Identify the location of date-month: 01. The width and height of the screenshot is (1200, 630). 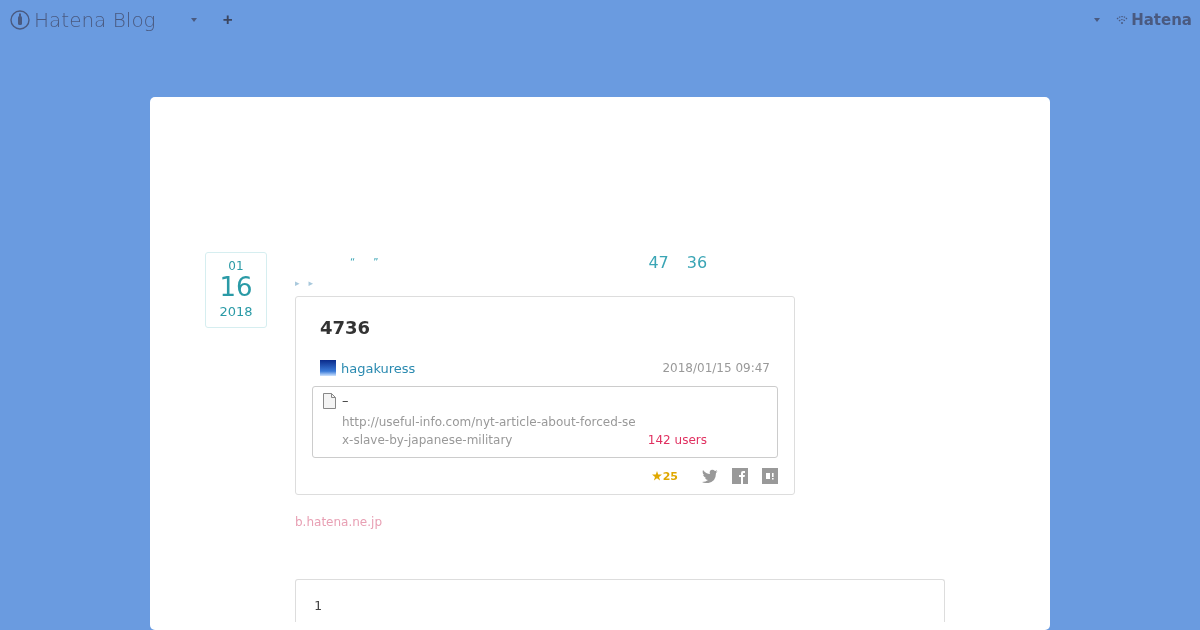
(236, 266).